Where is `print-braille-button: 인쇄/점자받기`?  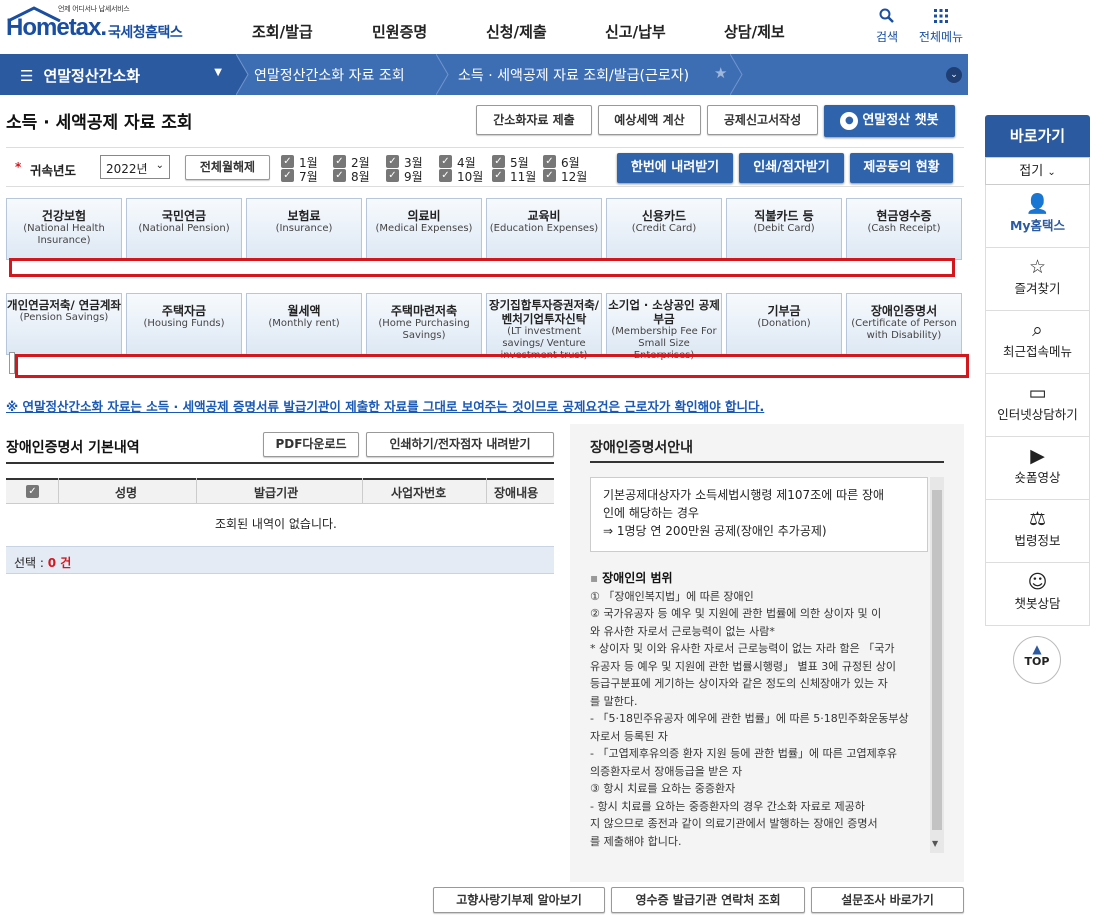
print-braille-button: 인쇄/점자받기 is located at coordinates (791, 168).